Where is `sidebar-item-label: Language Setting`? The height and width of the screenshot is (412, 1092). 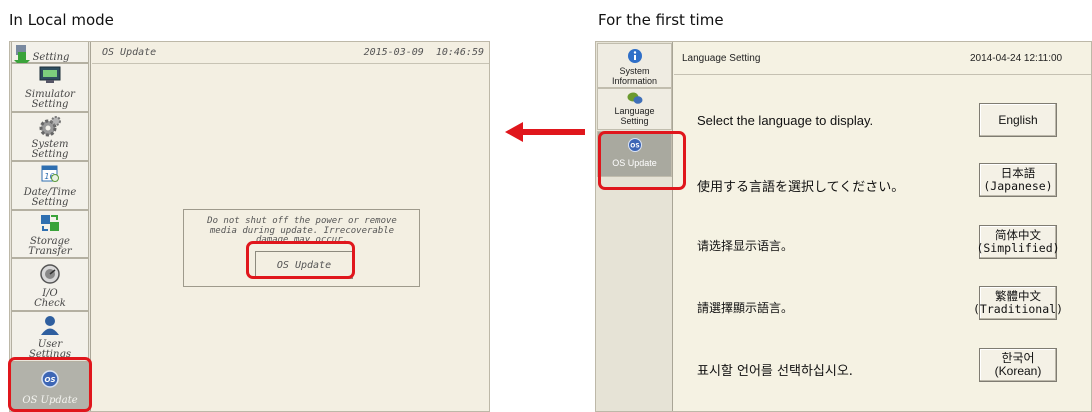 sidebar-item-label: Language Setting is located at coordinates (634, 116).